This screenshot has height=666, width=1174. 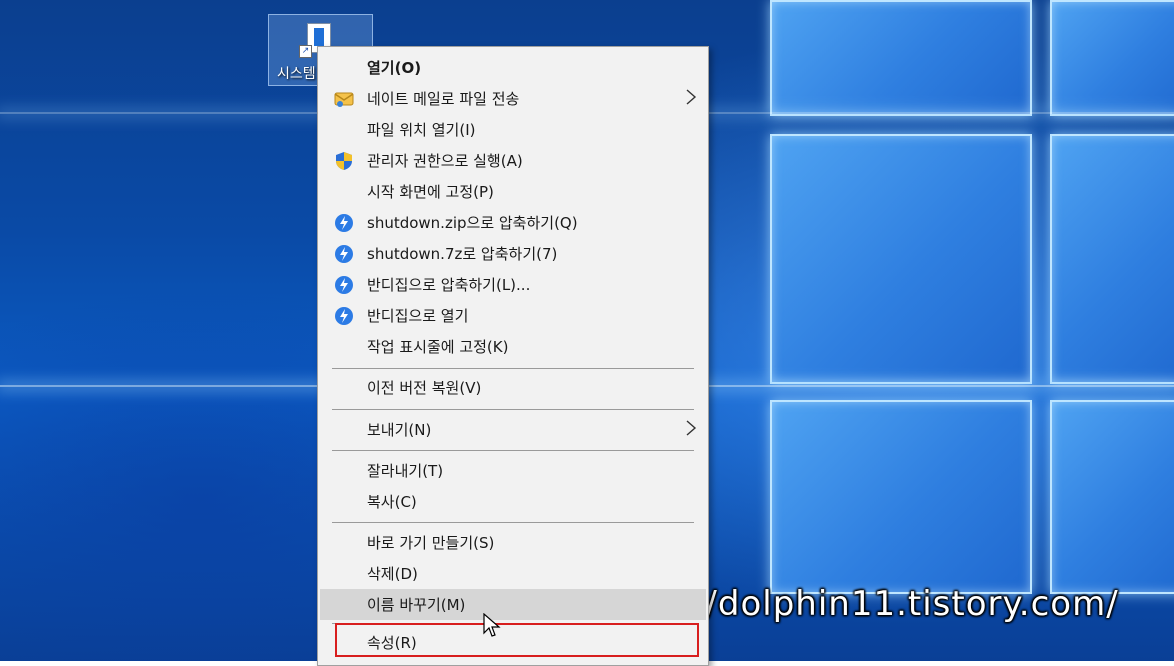 I want to click on menu-item-run-as-admin: 관리자 권한으로 실행(A), so click(x=513, y=160).